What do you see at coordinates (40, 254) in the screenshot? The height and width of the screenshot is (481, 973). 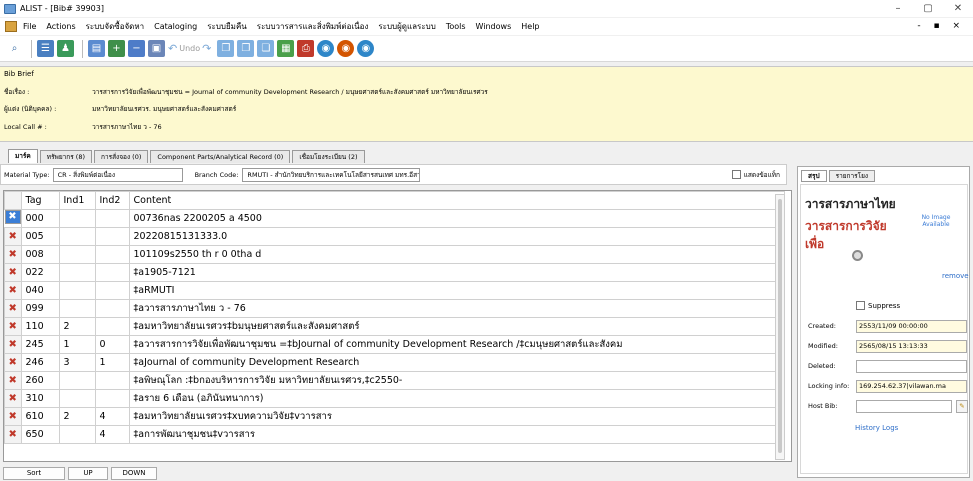 I see `marc-tag-cell: 008` at bounding box center [40, 254].